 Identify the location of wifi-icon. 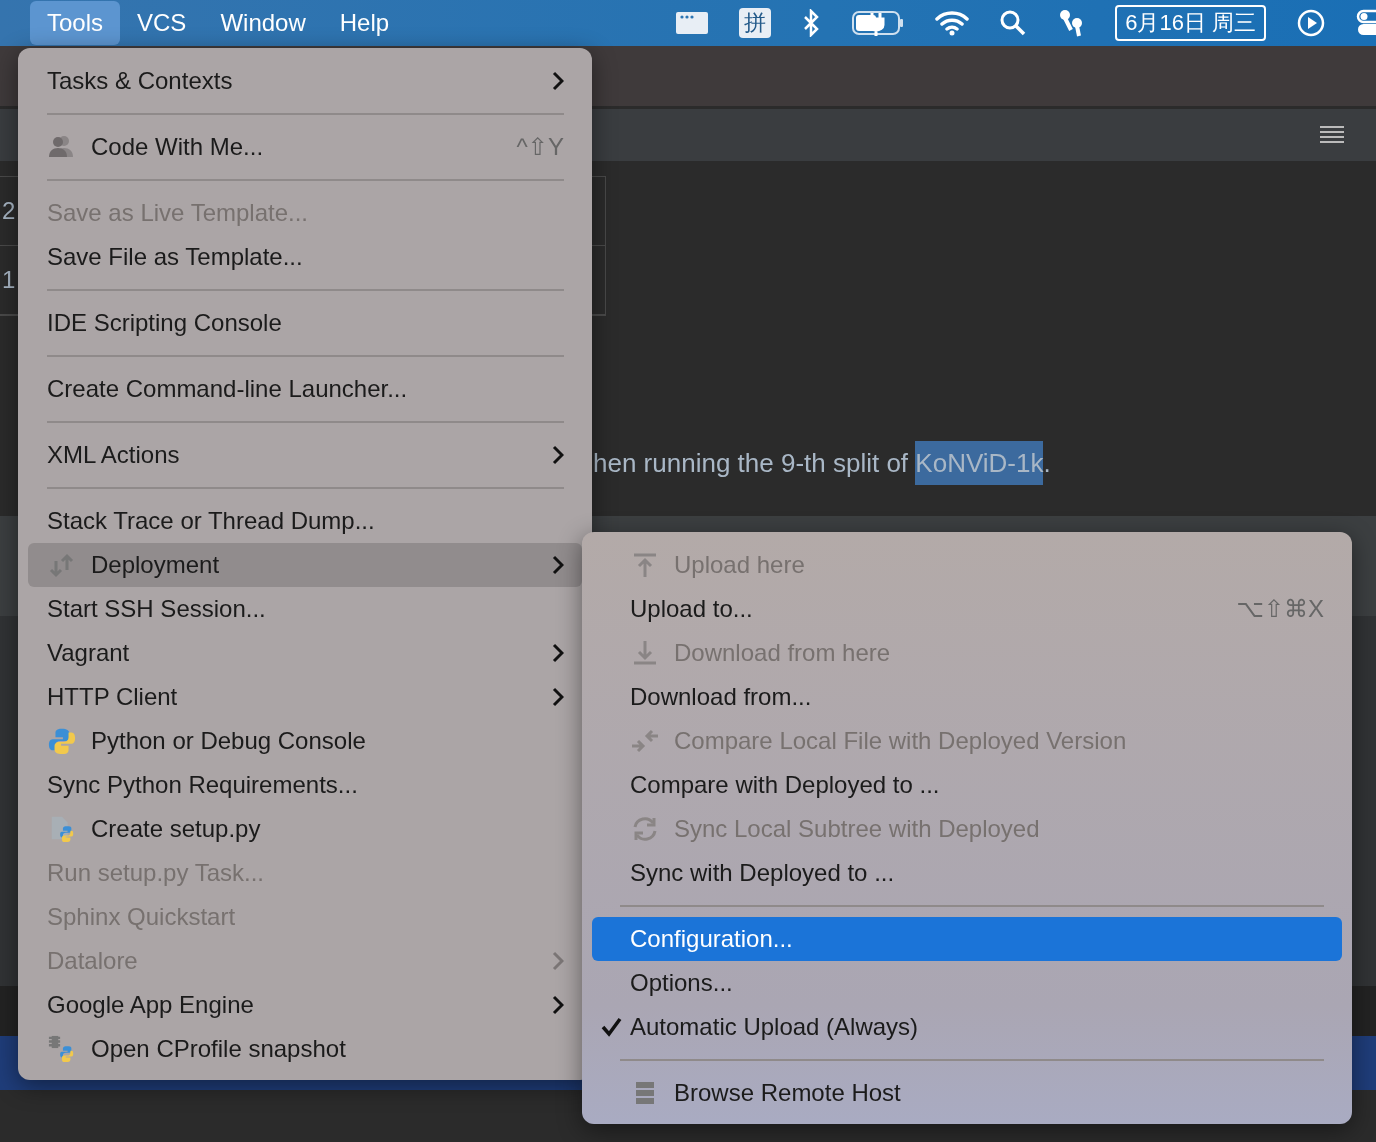
(952, 23).